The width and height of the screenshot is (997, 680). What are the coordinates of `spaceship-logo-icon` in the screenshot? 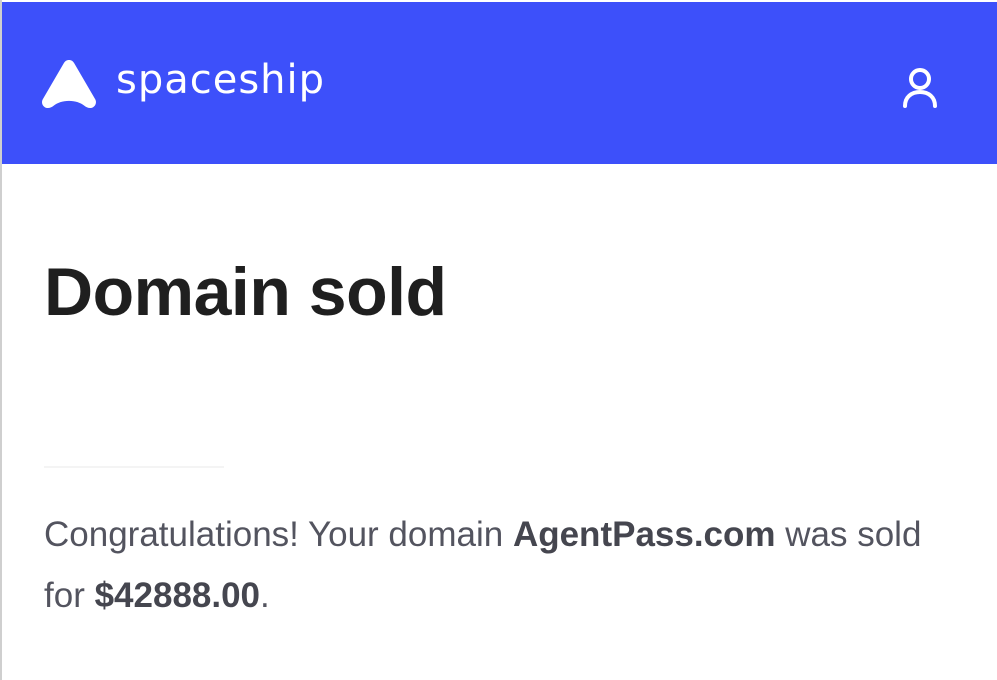 It's located at (69, 84).